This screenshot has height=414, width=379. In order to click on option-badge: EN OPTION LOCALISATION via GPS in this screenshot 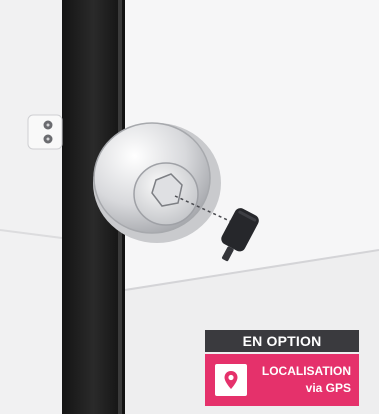, I will do `click(282, 368)`.